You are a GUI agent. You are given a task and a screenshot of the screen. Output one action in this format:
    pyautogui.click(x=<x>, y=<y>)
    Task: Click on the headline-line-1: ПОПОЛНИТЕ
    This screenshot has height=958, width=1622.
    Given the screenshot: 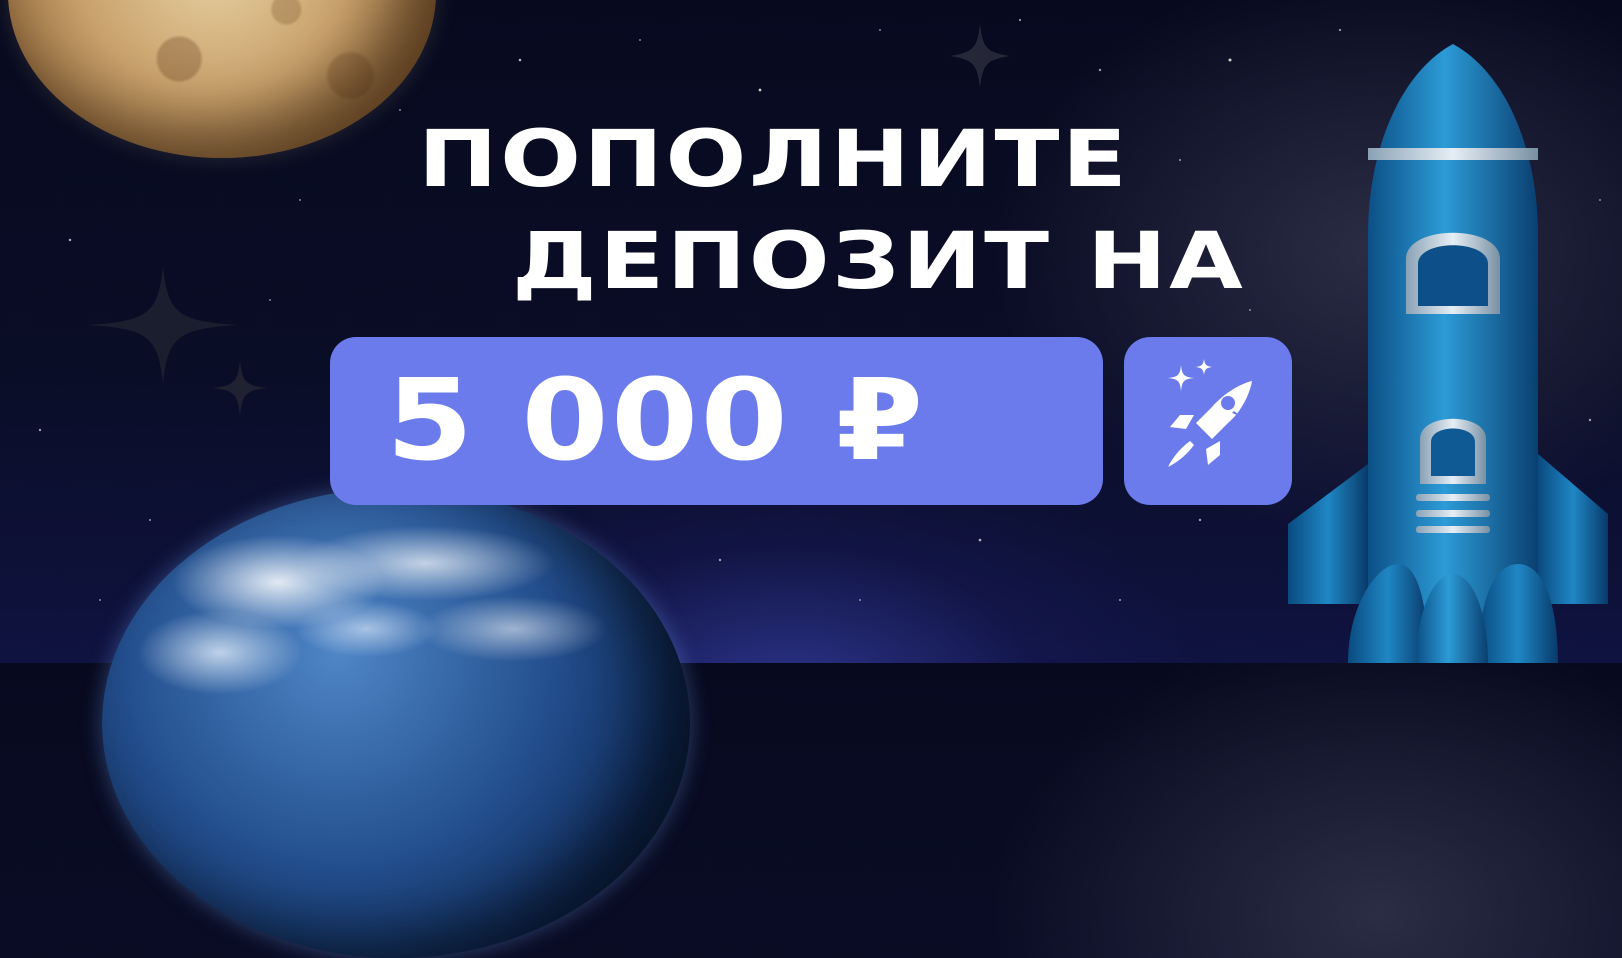 What is the action you would take?
    pyautogui.click(x=774, y=160)
    